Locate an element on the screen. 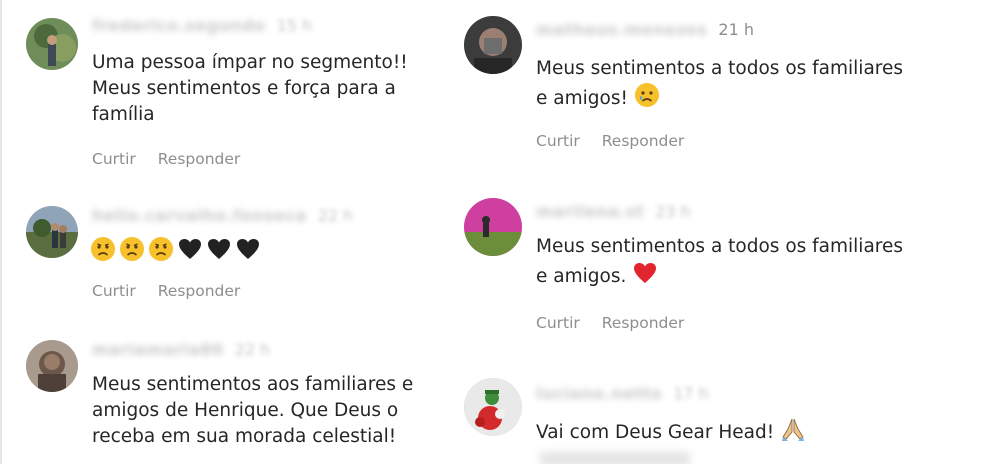 The height and width of the screenshot is (464, 984). comment-line: Meus sentimentos aos familiares e is located at coordinates (253, 384).